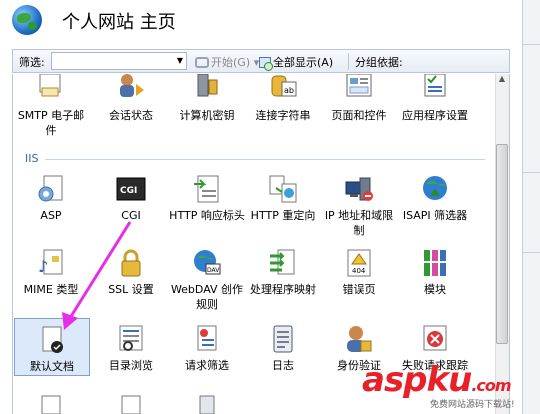  I want to click on watermark-logo: aspku.com, so click(437, 380).